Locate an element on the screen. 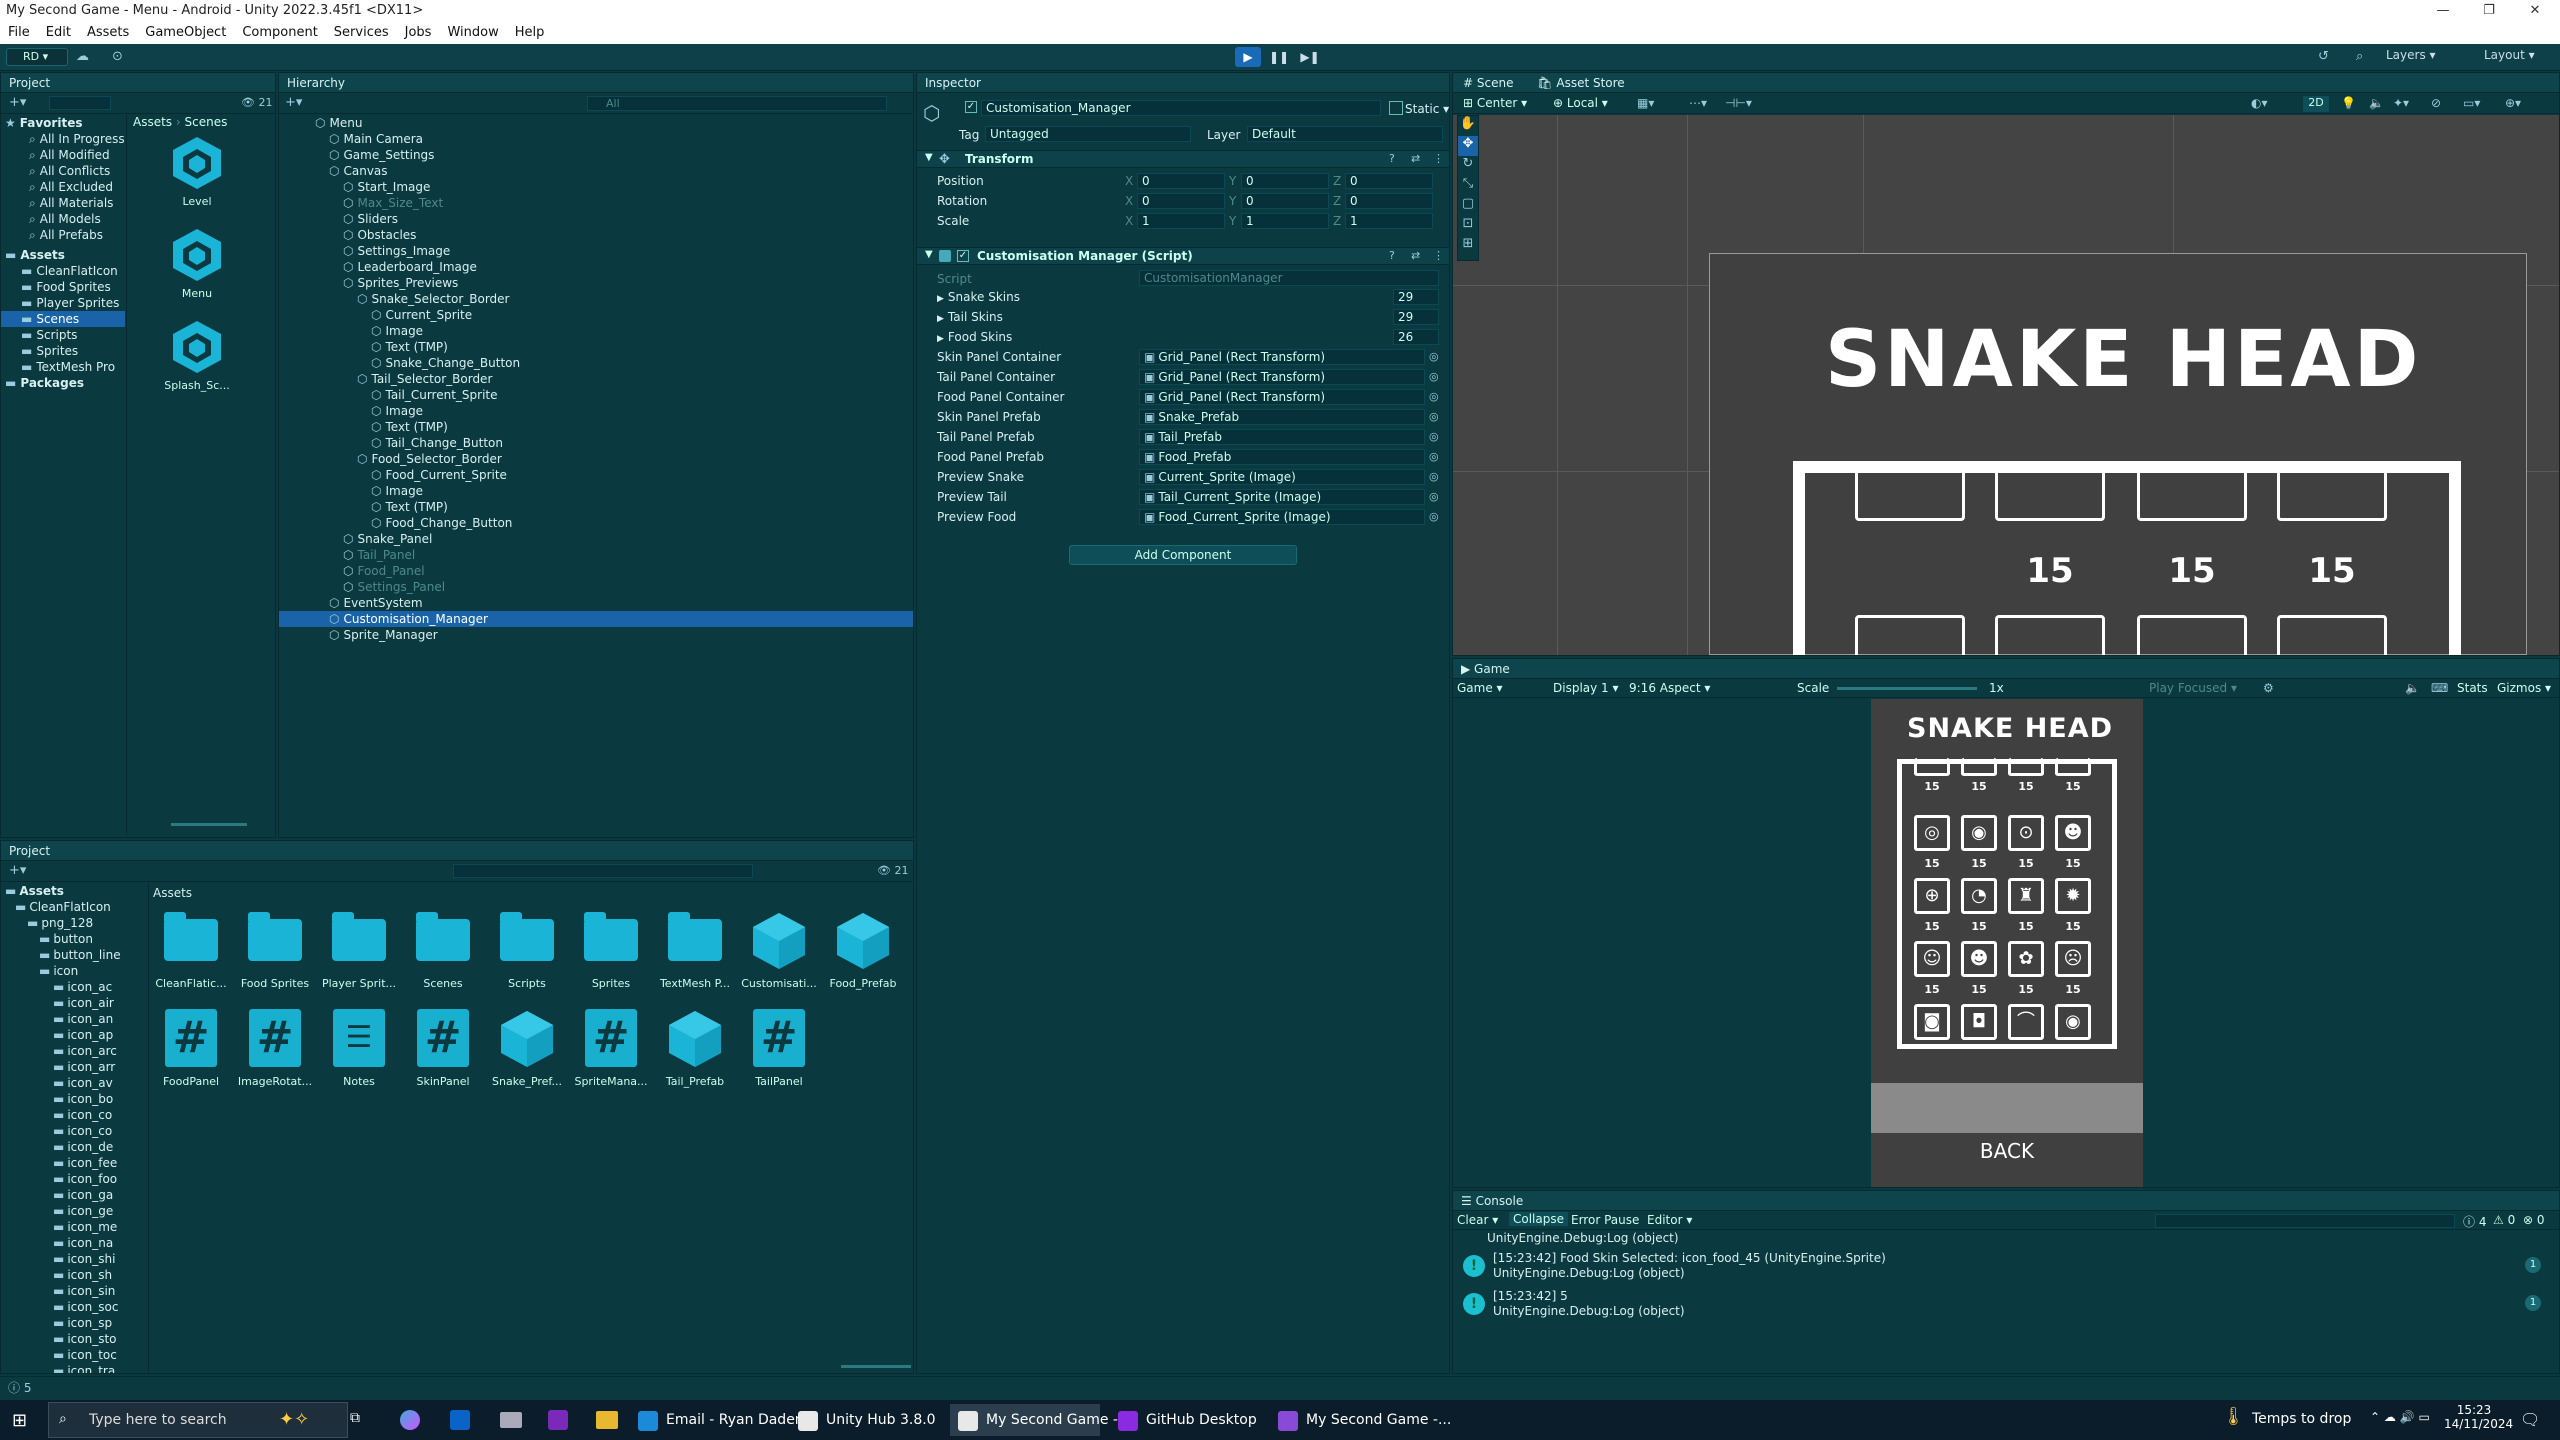  object-reference-field: ▣ Tail_Current_Sprite (Image) is located at coordinates (1282, 497).